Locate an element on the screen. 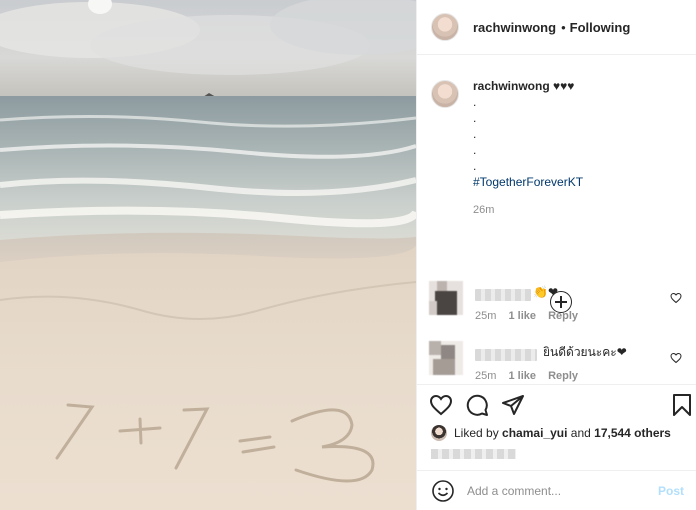 The height and width of the screenshot is (510, 696). comment-input is located at coordinates (562, 490).